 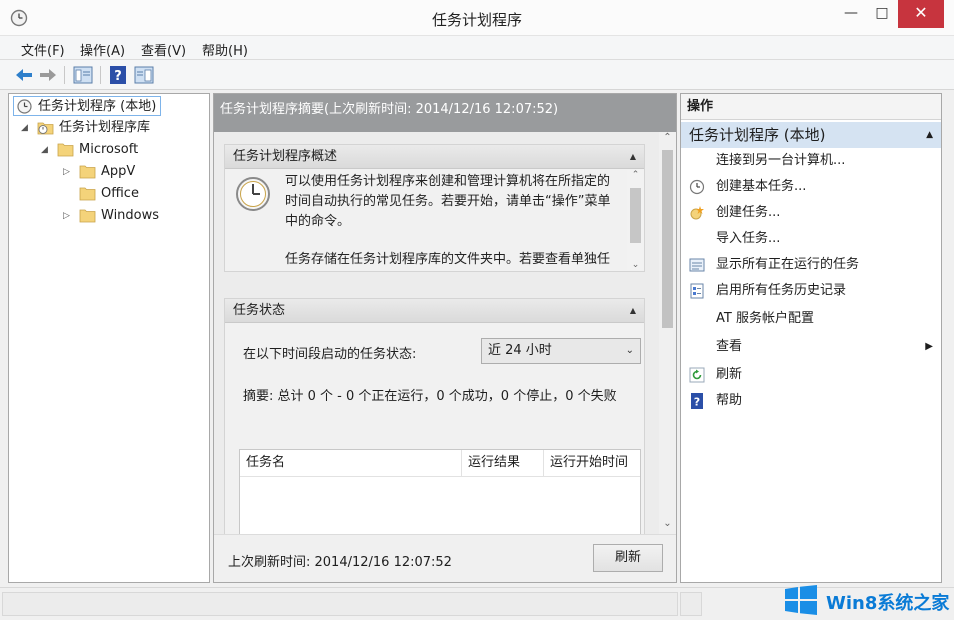 What do you see at coordinates (635, 215) in the screenshot?
I see `overview-scroll-thumb` at bounding box center [635, 215].